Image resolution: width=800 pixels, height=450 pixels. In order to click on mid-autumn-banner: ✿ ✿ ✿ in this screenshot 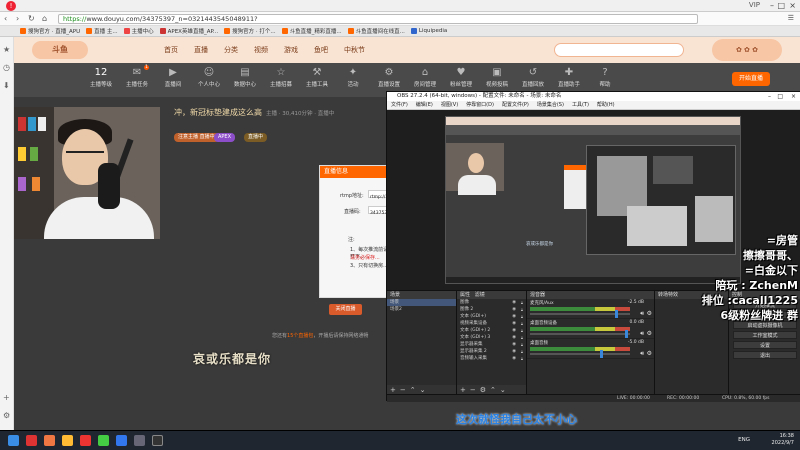, I will do `click(747, 50)`.